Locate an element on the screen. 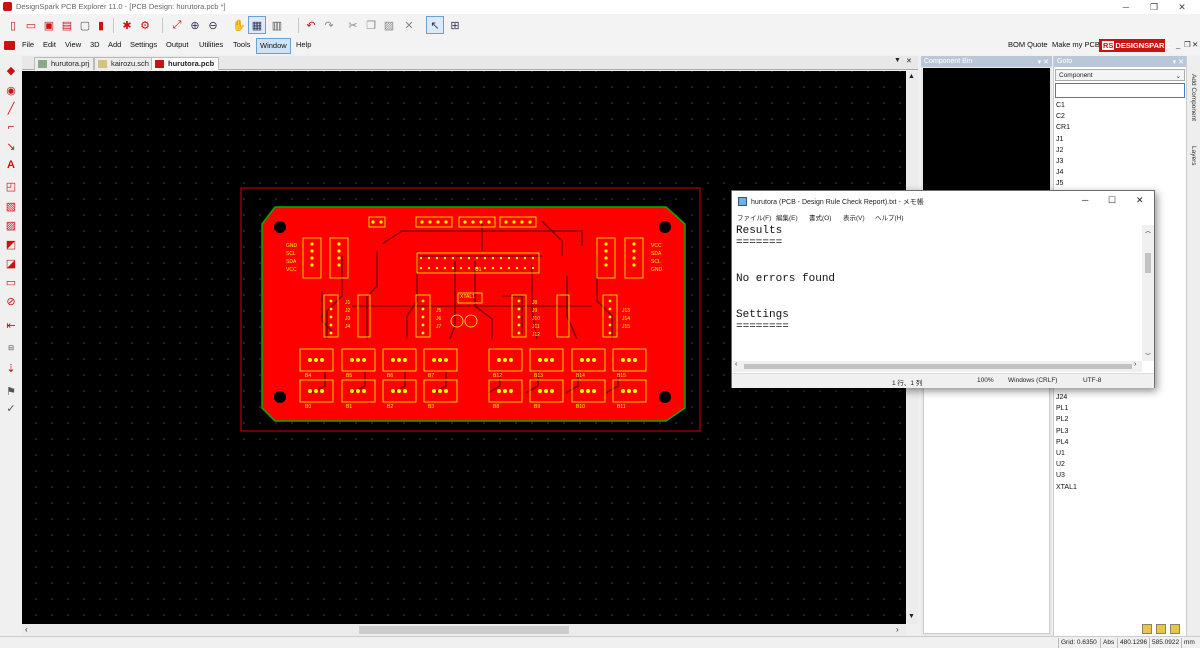 This screenshot has width=1200, height=648. notepad-scroll-thumb is located at coordinates (1148, 263).